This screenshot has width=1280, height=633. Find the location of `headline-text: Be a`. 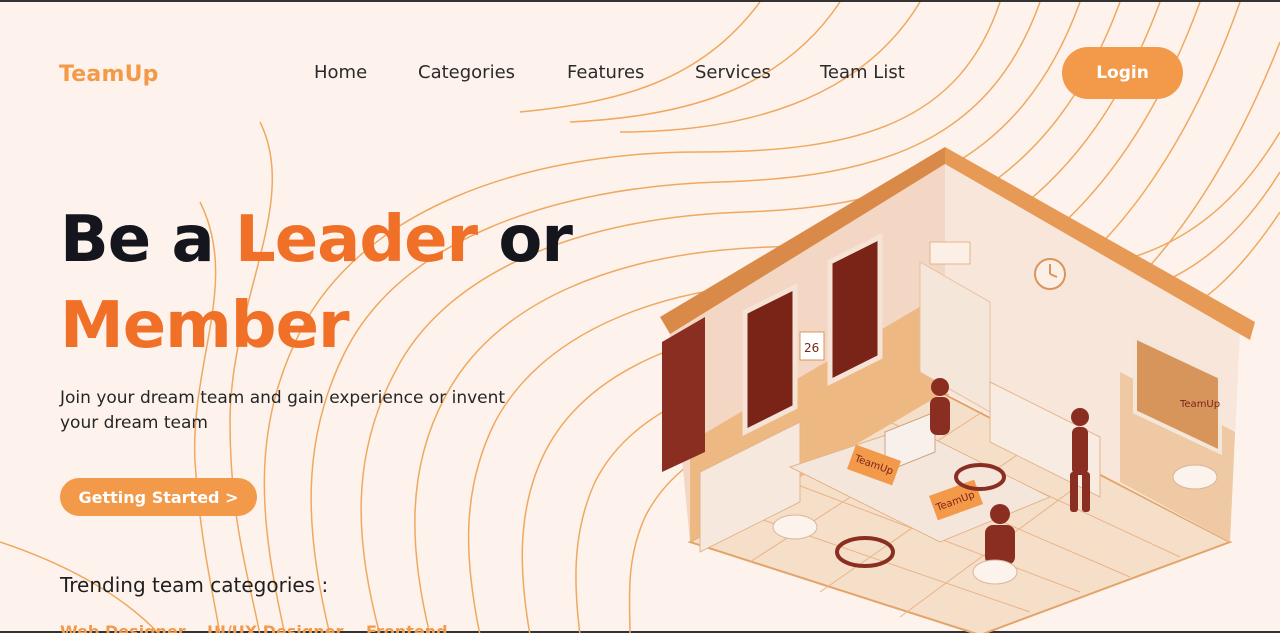

headline-text: Be a is located at coordinates (147, 240).